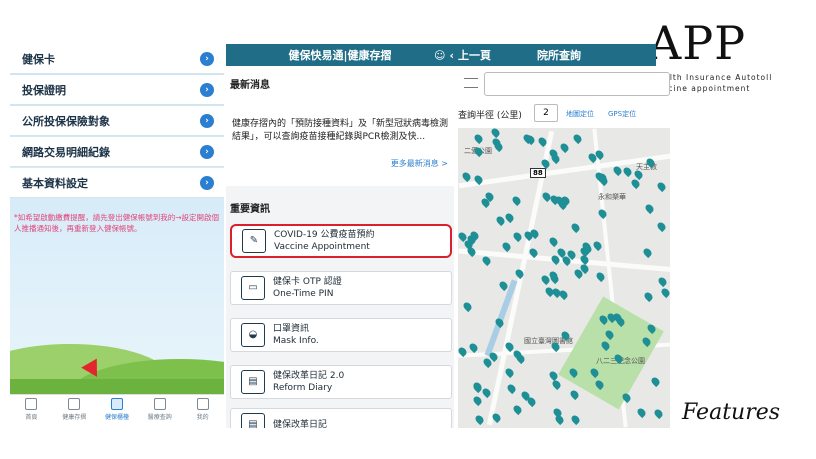 This screenshot has width=816, height=459. Describe the element at coordinates (577, 84) in the screenshot. I see `search-input` at that location.